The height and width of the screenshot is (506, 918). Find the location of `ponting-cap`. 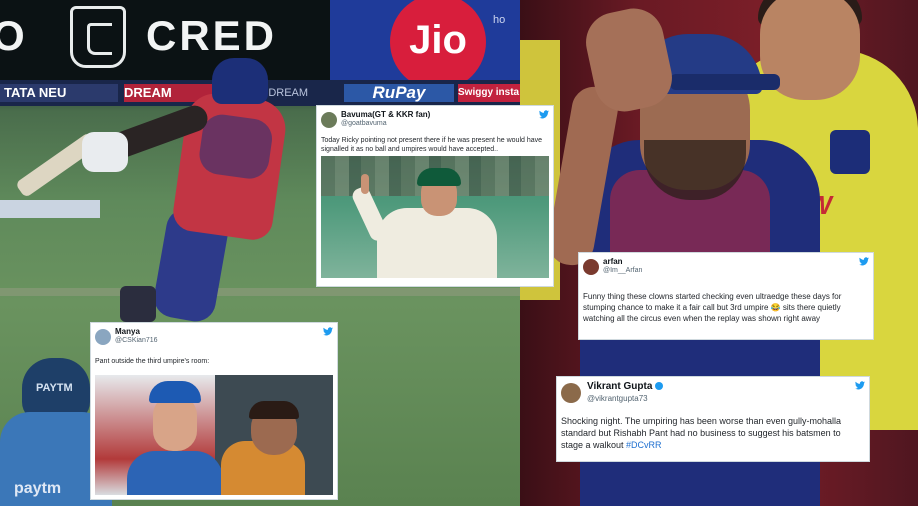

ponting-cap is located at coordinates (175, 392).